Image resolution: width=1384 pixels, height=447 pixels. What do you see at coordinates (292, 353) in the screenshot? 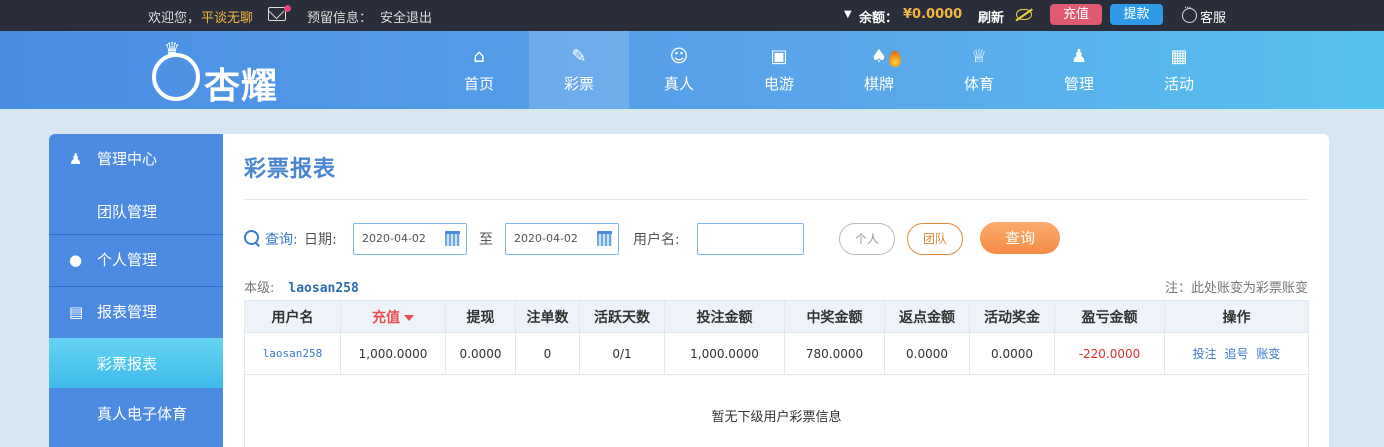
I see `cell-username: laosan258` at bounding box center [292, 353].